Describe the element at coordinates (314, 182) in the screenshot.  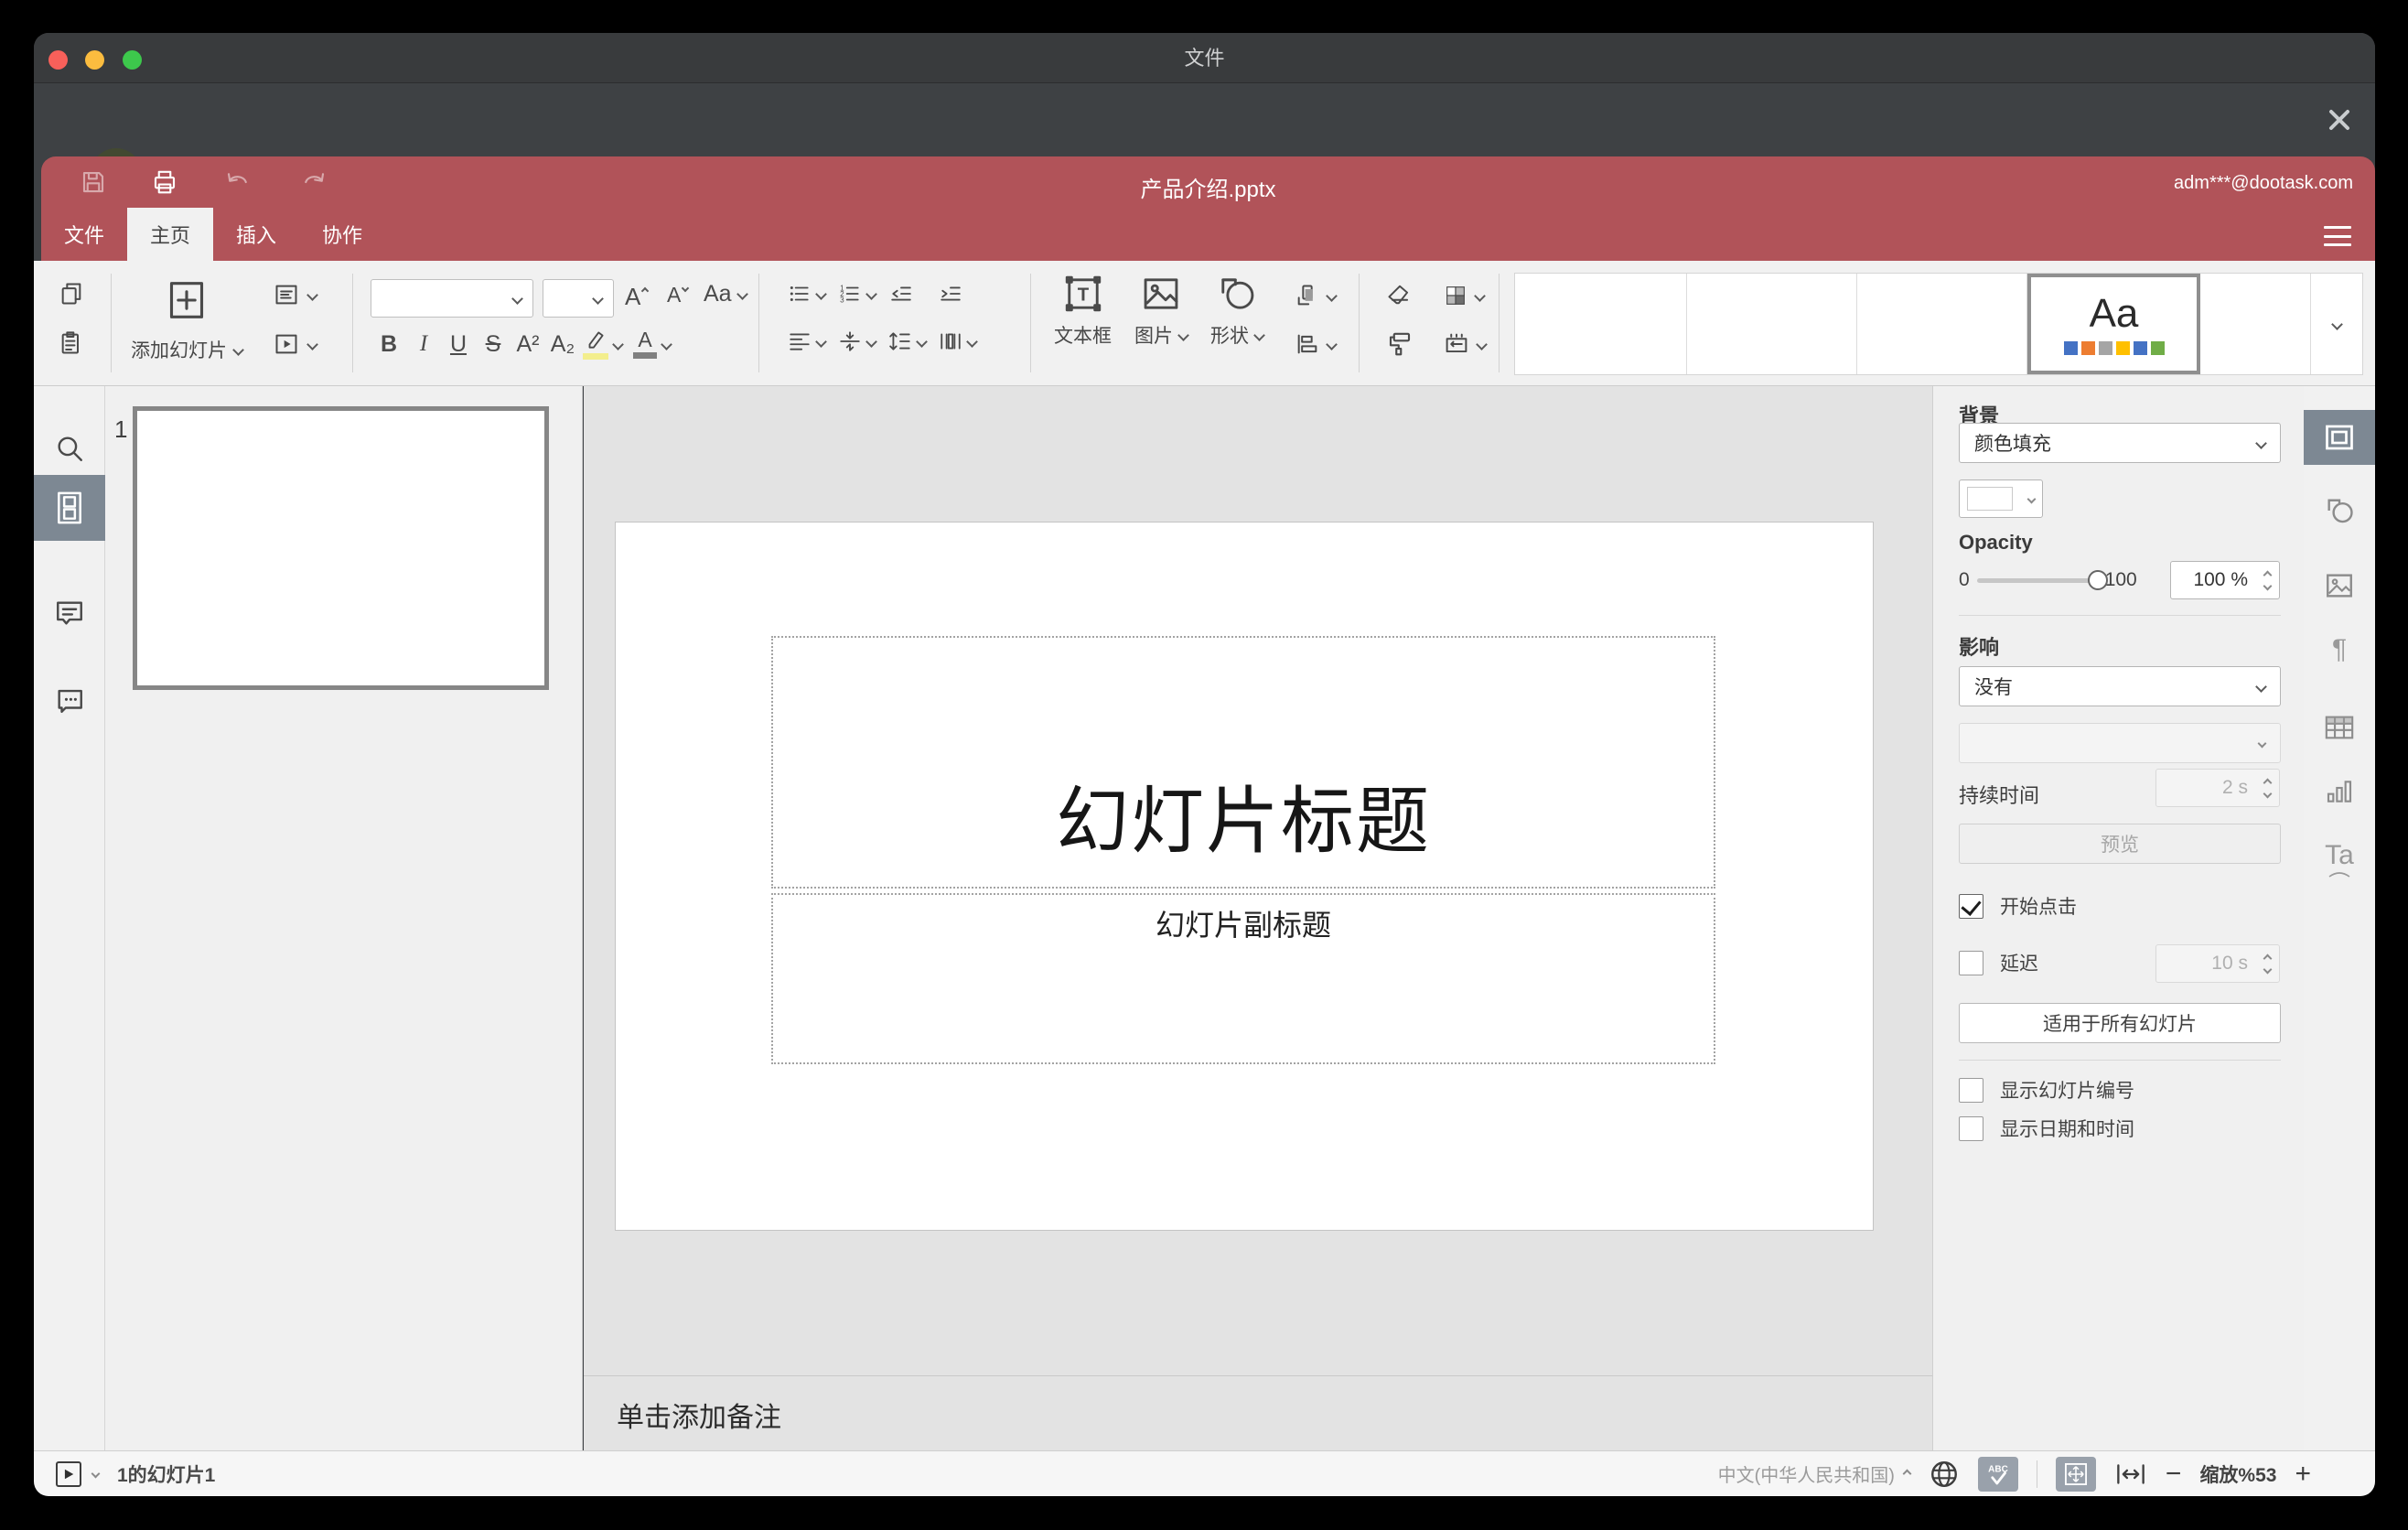
I see `redo-icon` at that location.